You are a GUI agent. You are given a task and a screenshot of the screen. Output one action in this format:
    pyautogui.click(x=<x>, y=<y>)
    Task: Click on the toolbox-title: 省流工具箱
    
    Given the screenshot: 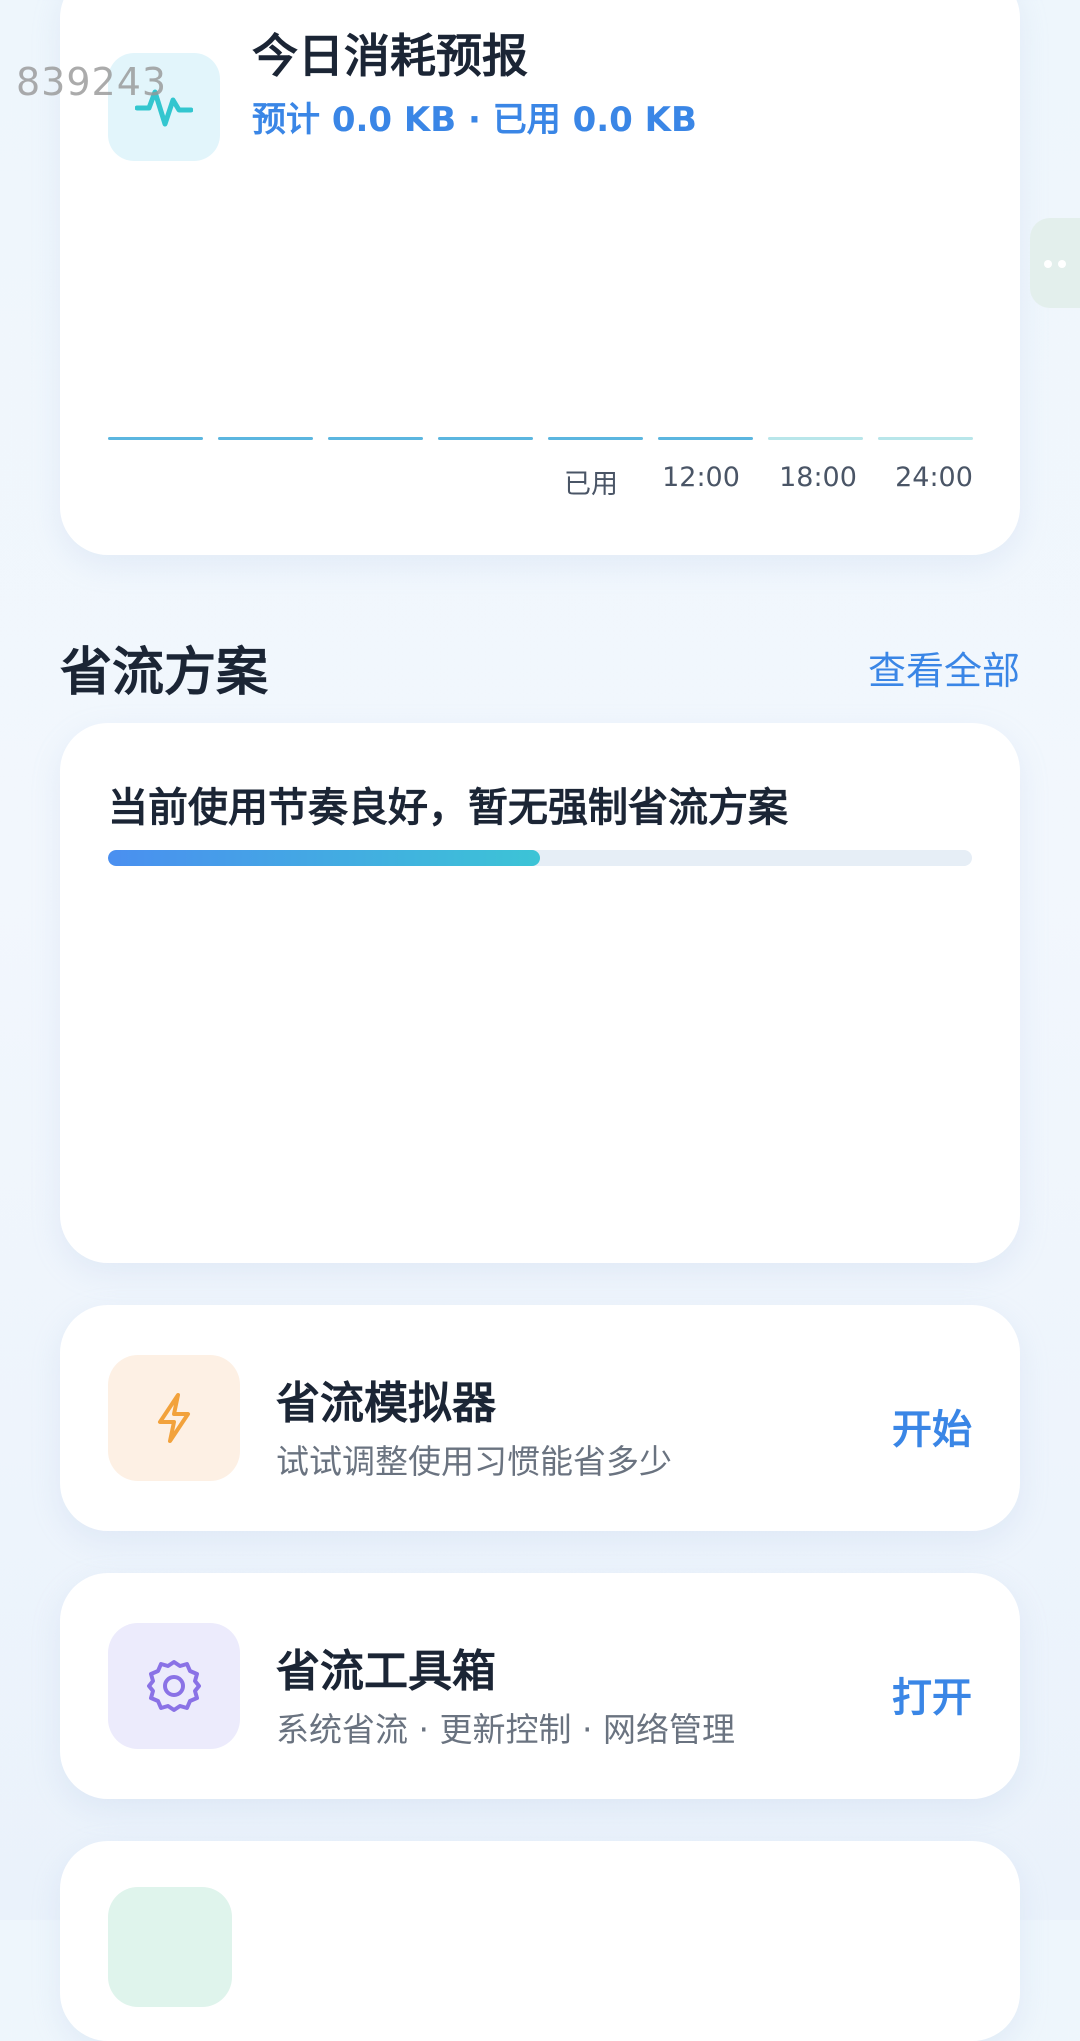 What is the action you would take?
    pyautogui.click(x=386, y=1671)
    